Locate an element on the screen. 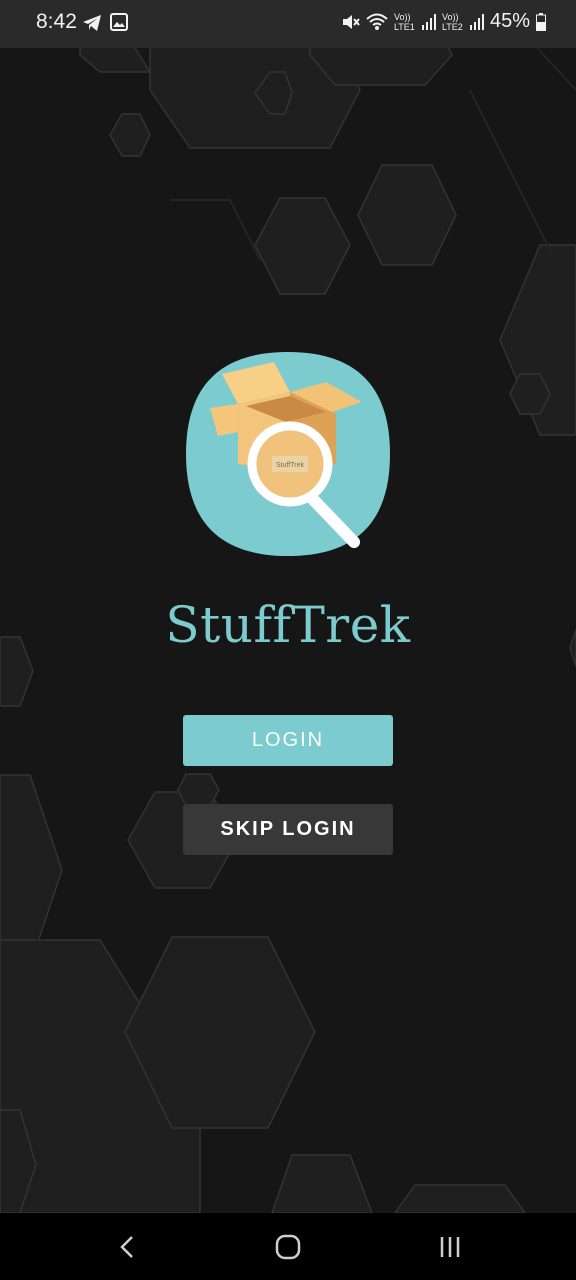 The width and height of the screenshot is (576, 1280). sim2-label: Vo)) LTE2 is located at coordinates (452, 21).